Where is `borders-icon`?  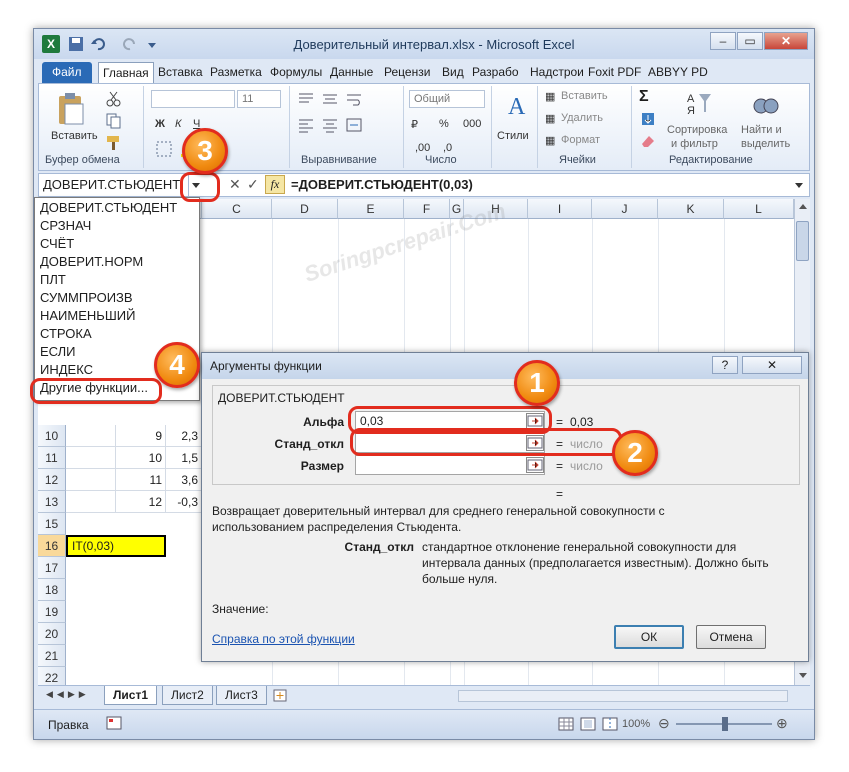 borders-icon is located at coordinates (164, 149).